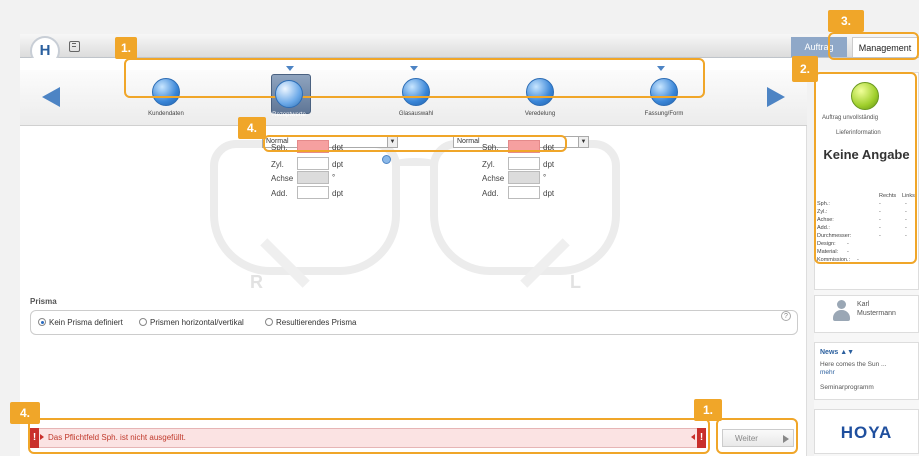  What do you see at coordinates (847, 352) in the screenshot?
I see `news-sort-icon: ▲▼` at bounding box center [847, 352].